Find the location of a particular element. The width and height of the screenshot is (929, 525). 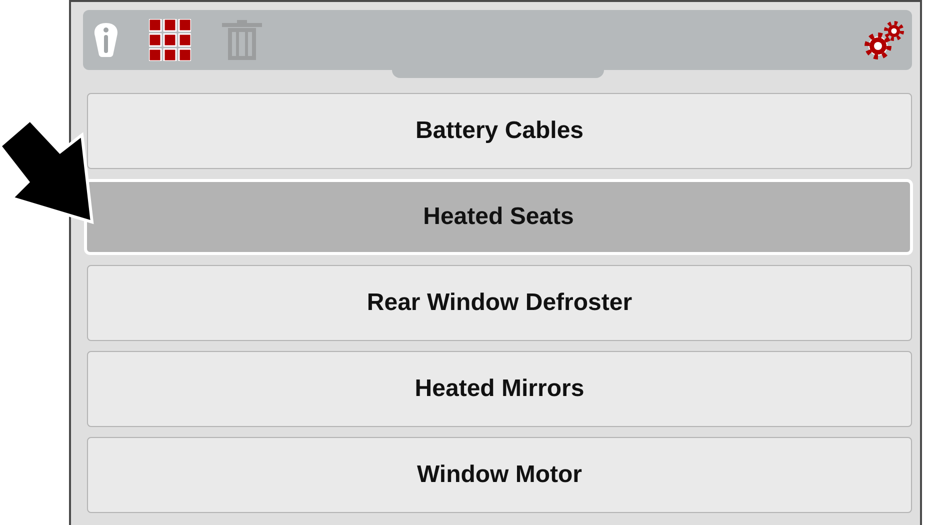

list-item: Window Motor is located at coordinates (499, 475).